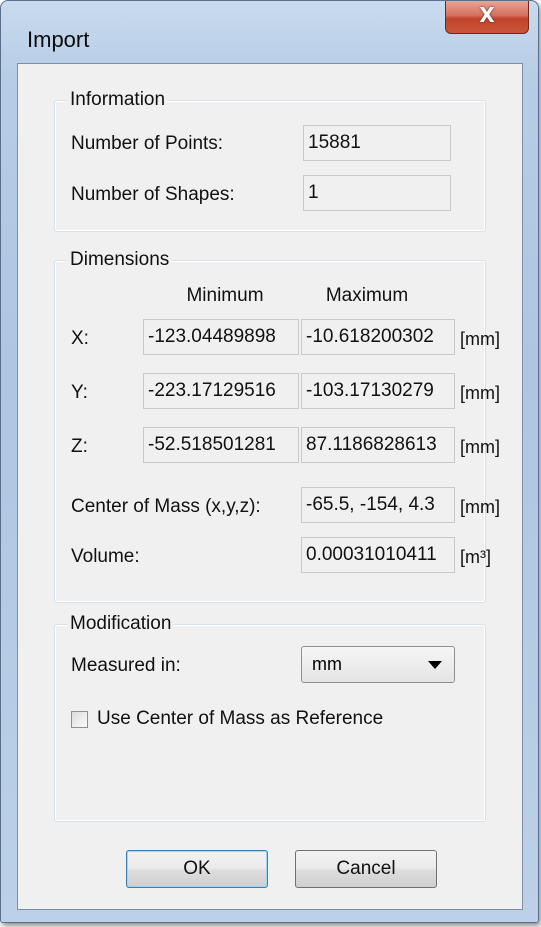 The image size is (541, 927). Describe the element at coordinates (79, 446) in the screenshot. I see `z-label: Z:` at that location.